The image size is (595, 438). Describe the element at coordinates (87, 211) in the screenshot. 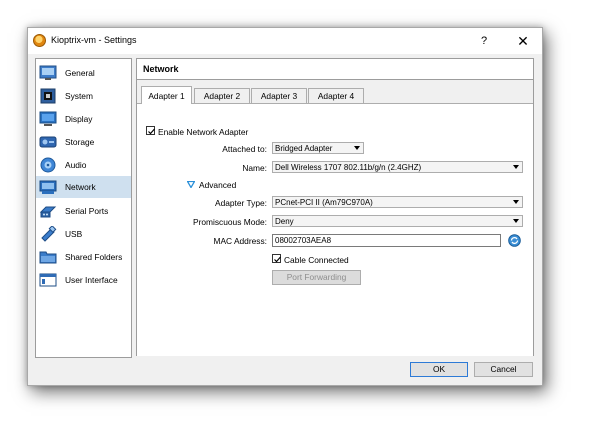

I see `sidebar-item-label: Serial Ports` at that location.